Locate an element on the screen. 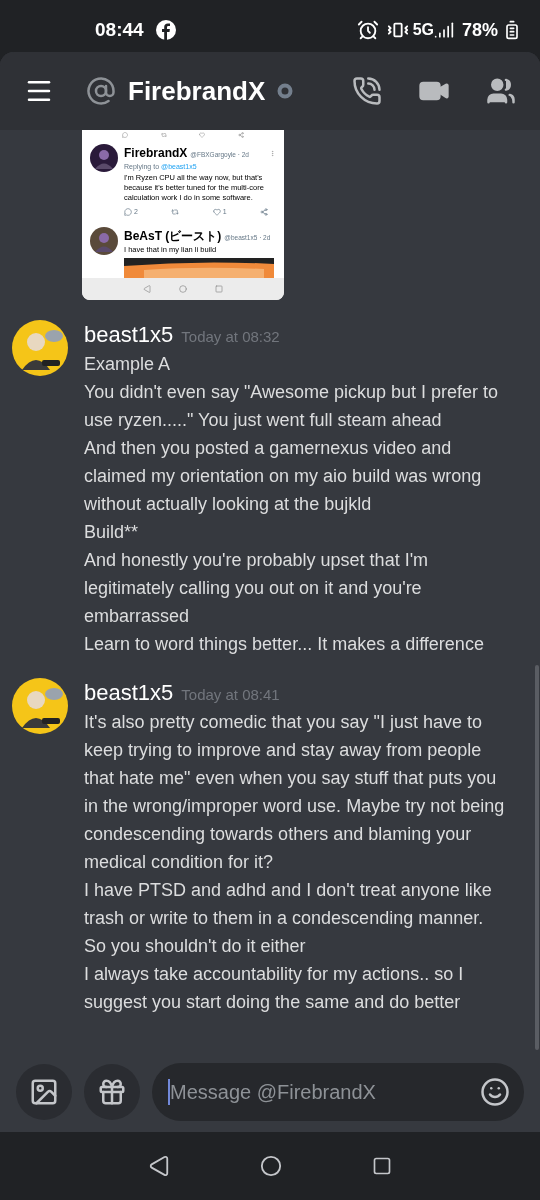 Image resolution: width=540 pixels, height=1200 pixels. message-text: It's also pretty comedic that you say "I just have to keep trying to improve and stay away from people that hate me" even when you say stuff that puts you in the wrong/improper word use. Maybe try not being condescending towards others and blaming your medical condition for it? is located at coordinates (295, 792).